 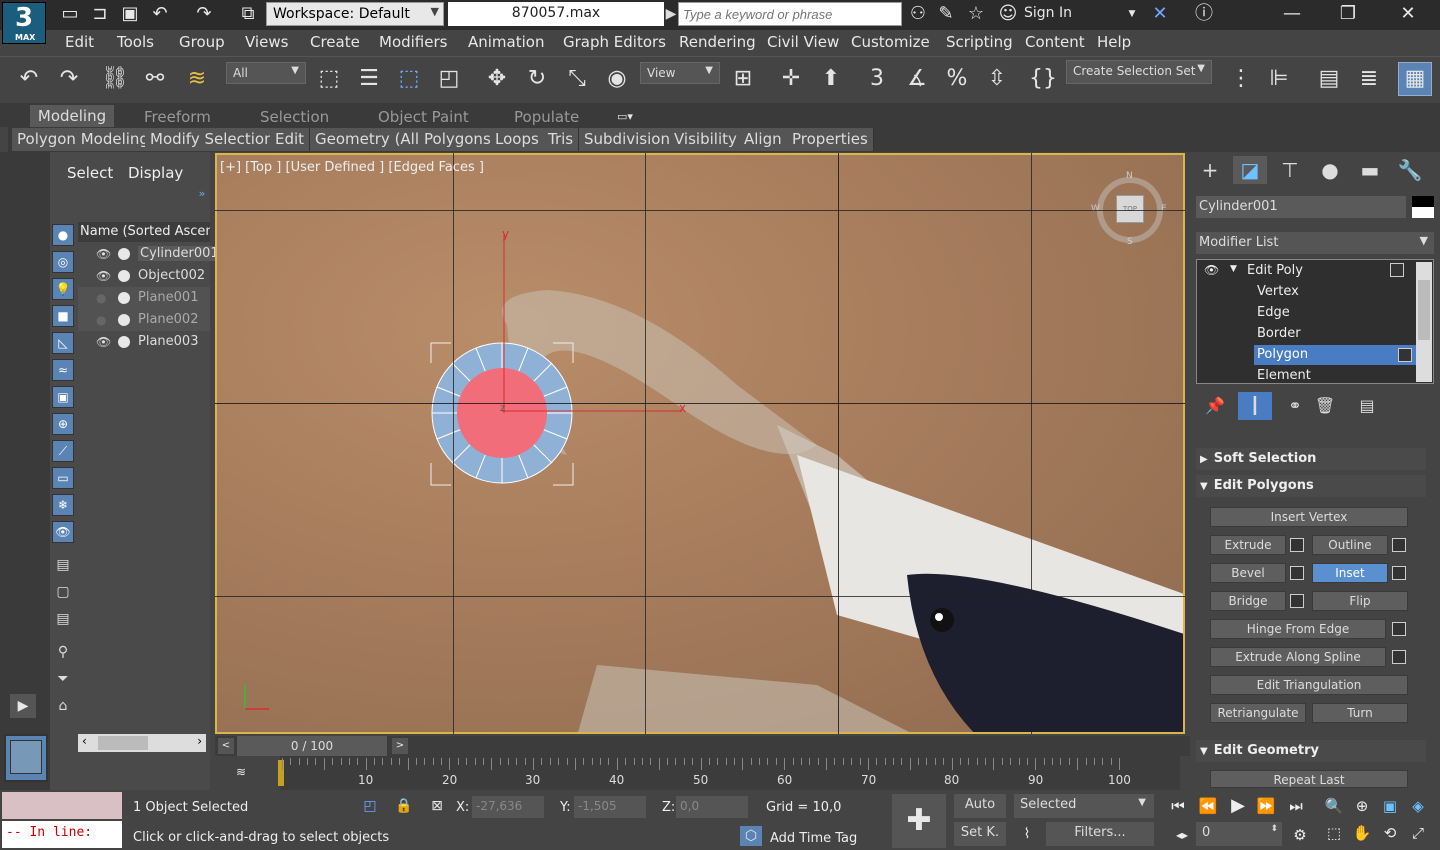 What do you see at coordinates (149, 254) in the screenshot?
I see `scene-item-cylinder001: 👁 Cylinder001` at bounding box center [149, 254].